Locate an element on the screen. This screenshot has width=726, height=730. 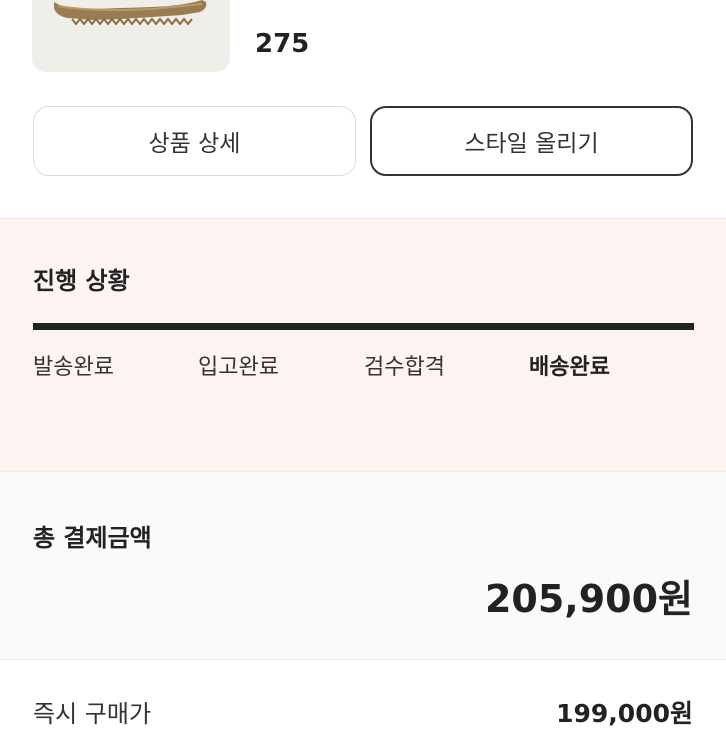
product-detail-label: 상품 상세 is located at coordinates (194, 144).